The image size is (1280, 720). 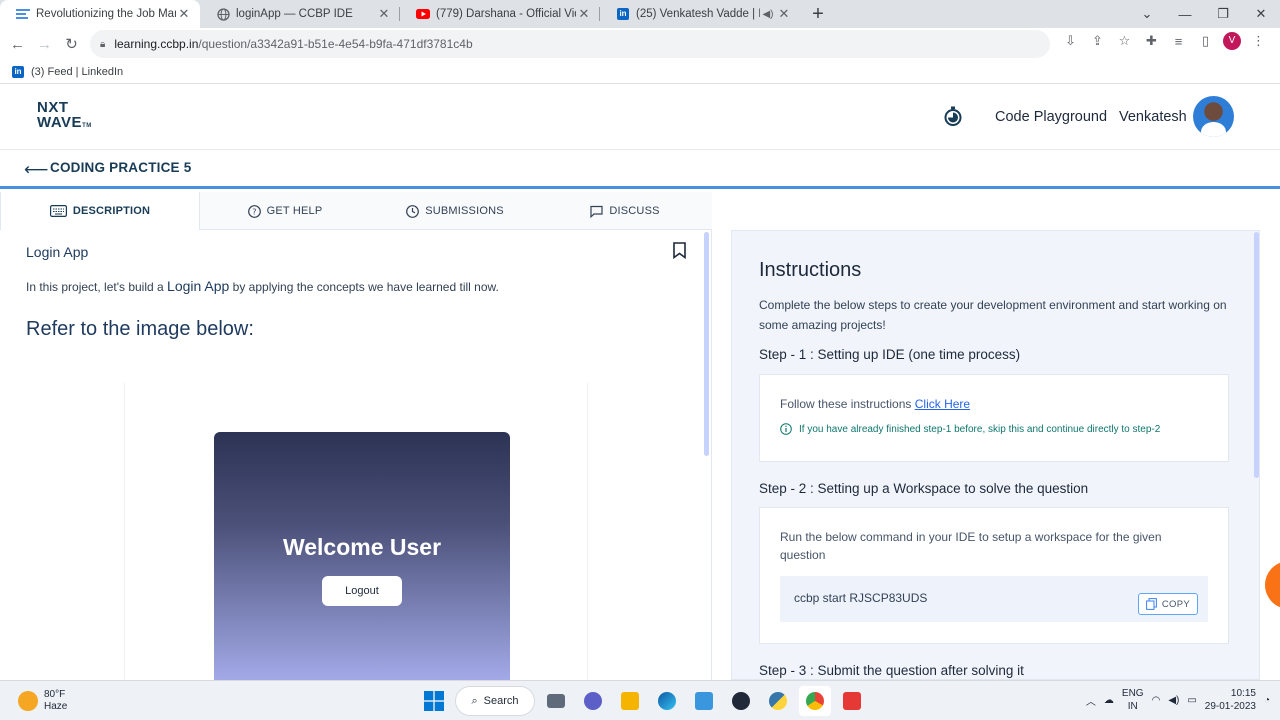 What do you see at coordinates (36, 170) in the screenshot?
I see `arrow-left-icon: ⟵` at bounding box center [36, 170].